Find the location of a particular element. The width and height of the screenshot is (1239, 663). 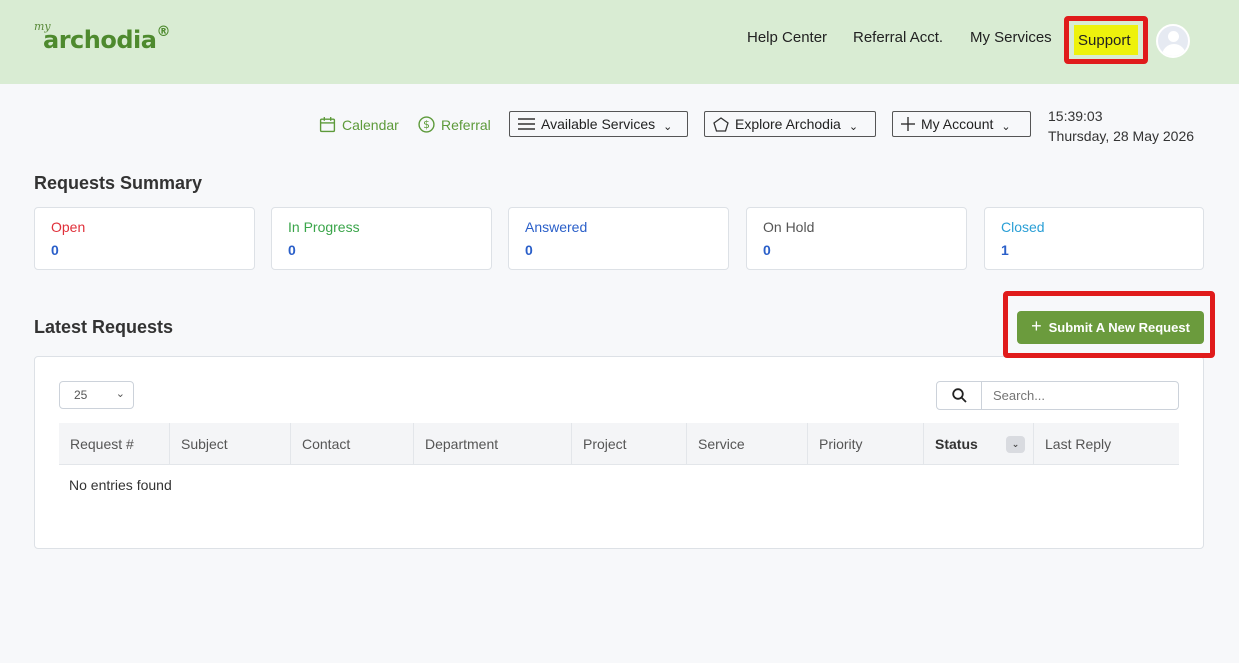

column-subject: Subject is located at coordinates (230, 444).